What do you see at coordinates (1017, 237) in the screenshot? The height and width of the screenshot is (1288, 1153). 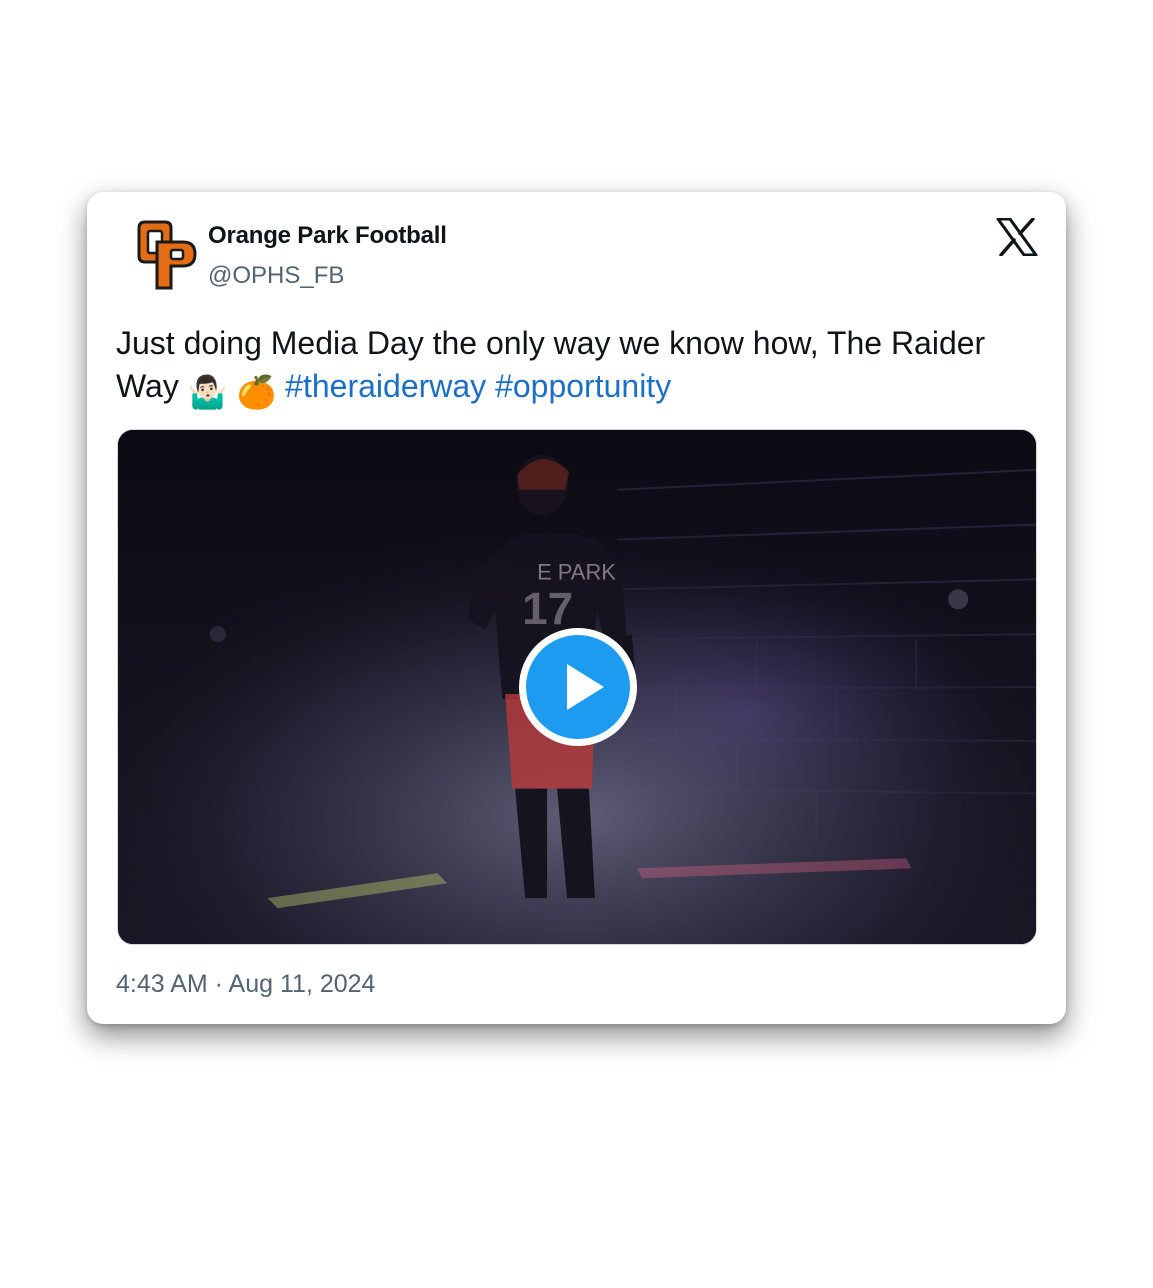 I see `x-logo-icon` at bounding box center [1017, 237].